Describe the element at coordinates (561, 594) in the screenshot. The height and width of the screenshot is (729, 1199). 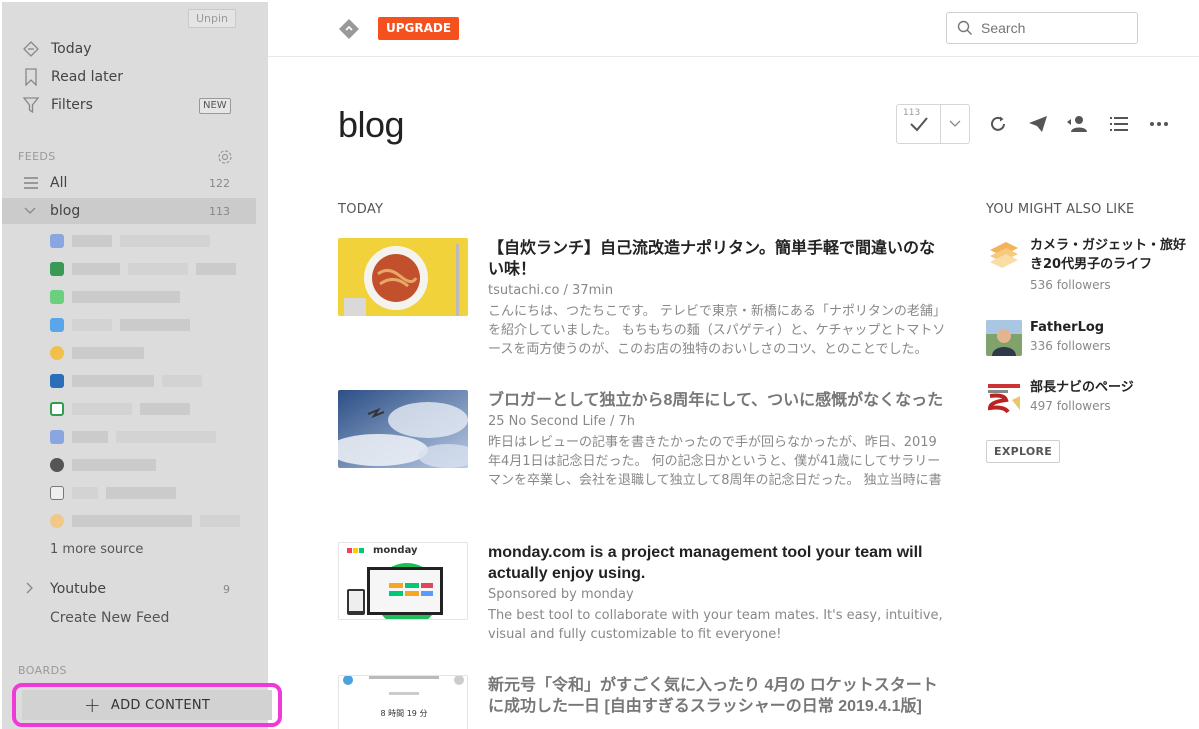
I see `article-meta: Sponsored by monday` at that location.